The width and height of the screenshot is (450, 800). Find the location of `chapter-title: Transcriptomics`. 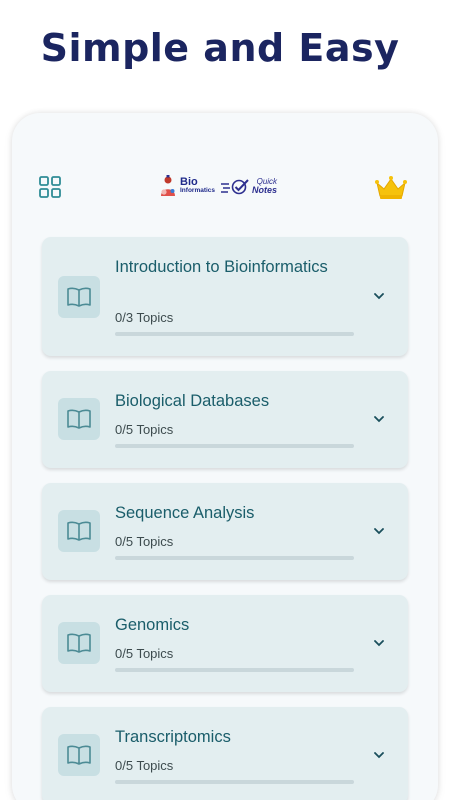

chapter-title: Transcriptomics is located at coordinates (173, 737).